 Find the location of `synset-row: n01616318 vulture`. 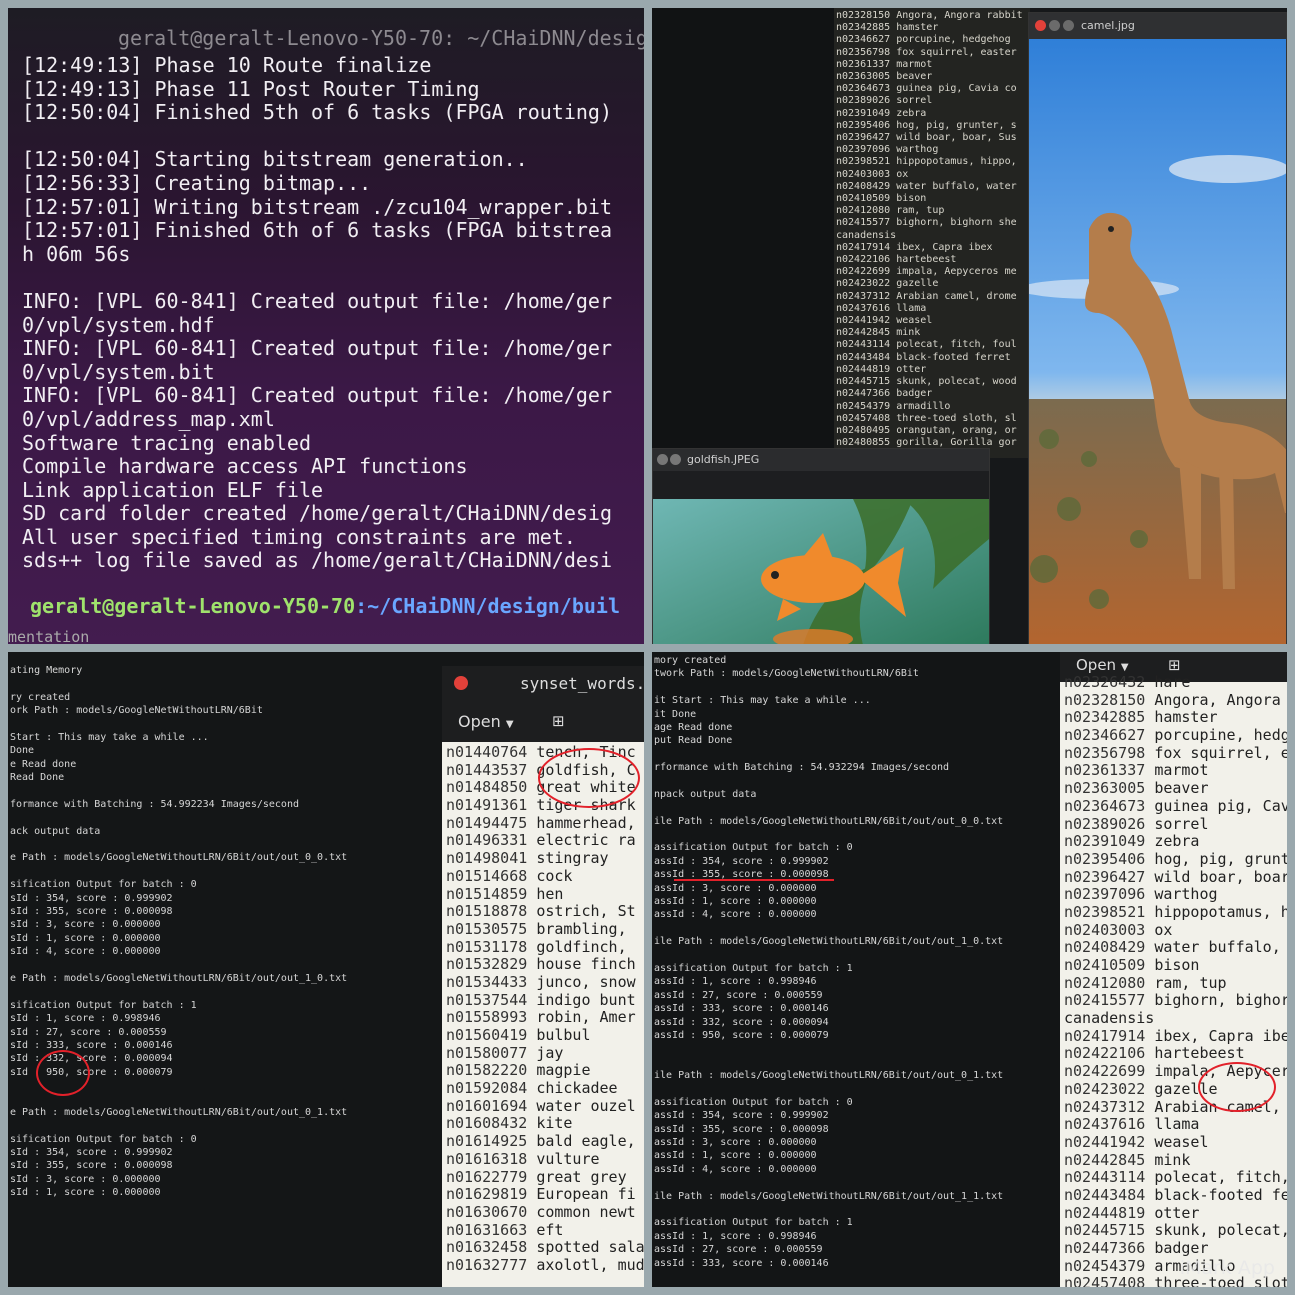

synset-row: n01616318 vulture is located at coordinates (545, 1159).